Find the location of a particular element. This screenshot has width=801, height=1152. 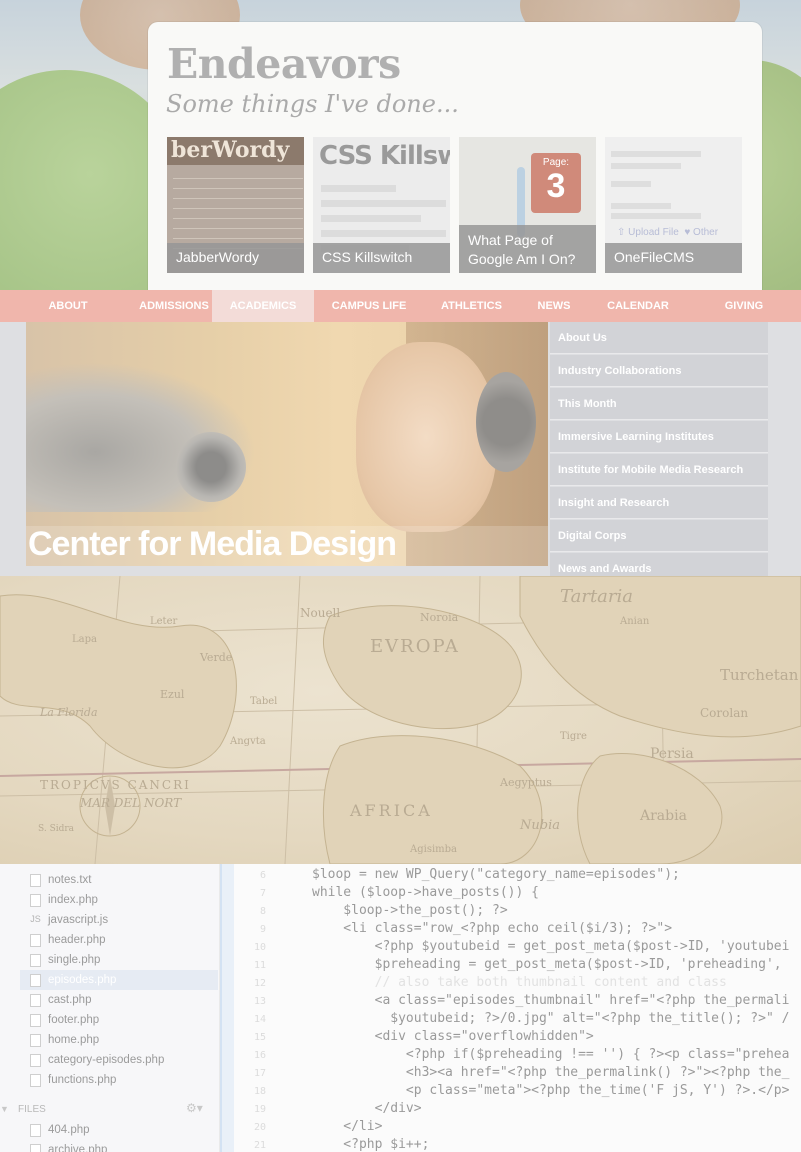

nav-item-calendar: Calendar is located at coordinates (638, 306).